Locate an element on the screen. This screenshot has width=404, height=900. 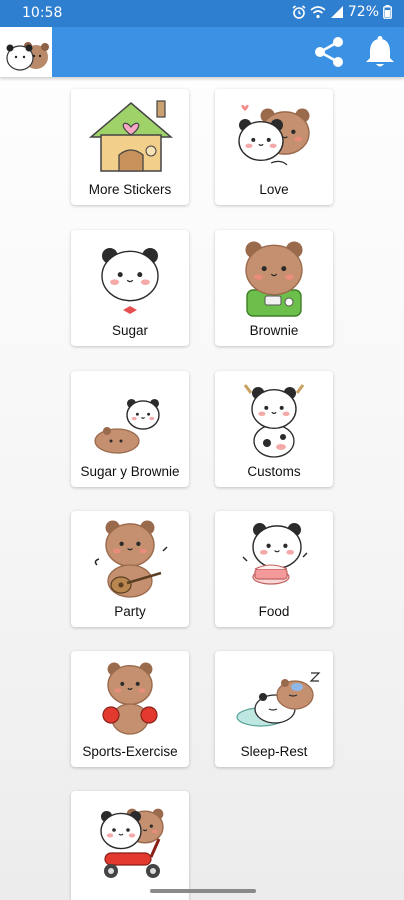
category-label: Food is located at coordinates (274, 611).